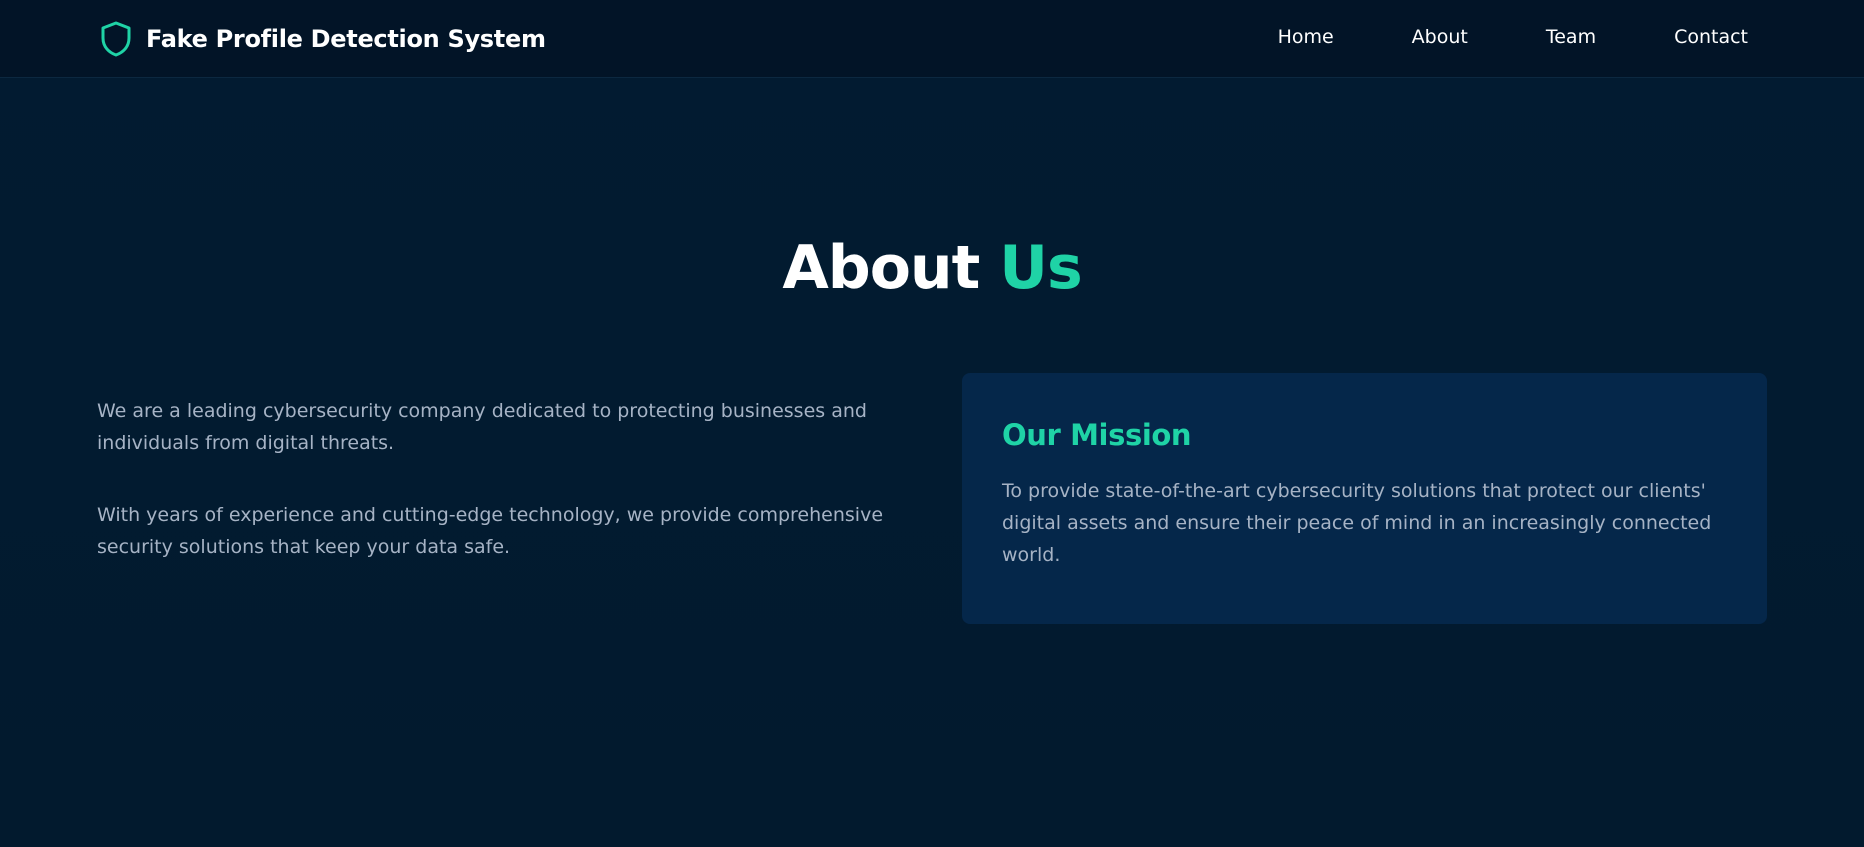 This screenshot has width=1864, height=847. I want to click on brand: Fake Profile Detection System, so click(323, 39).